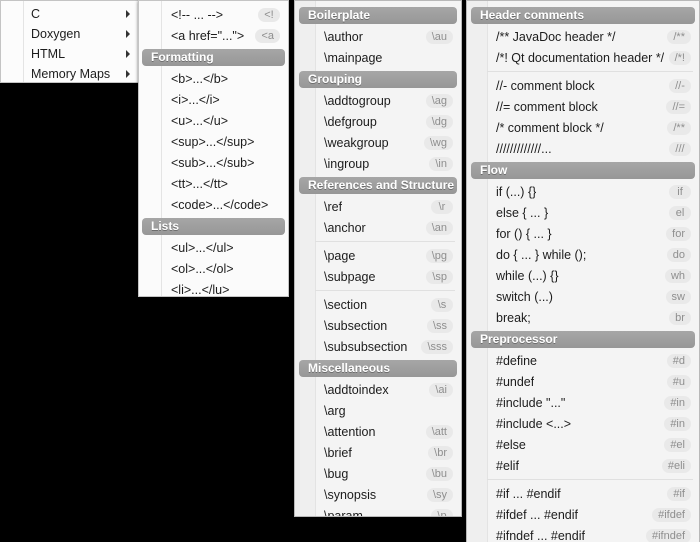 This screenshot has height=542, width=700. What do you see at coordinates (583, 465) in the screenshot?
I see `menu-item-elif: #elif #eli` at bounding box center [583, 465].